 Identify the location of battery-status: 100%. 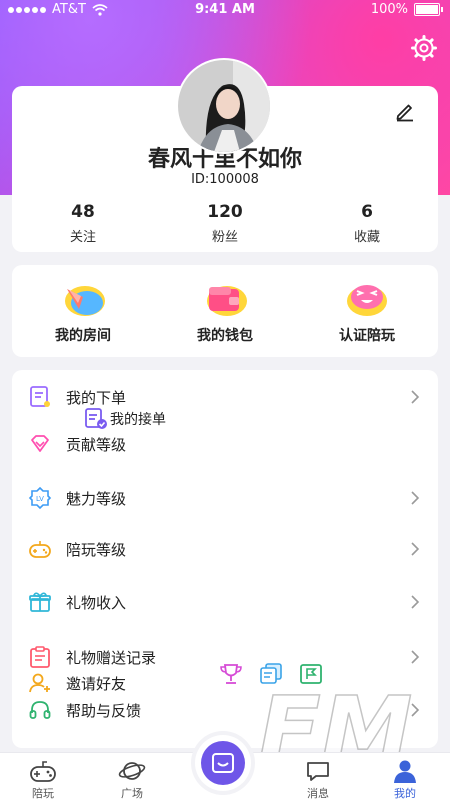
(406, 9).